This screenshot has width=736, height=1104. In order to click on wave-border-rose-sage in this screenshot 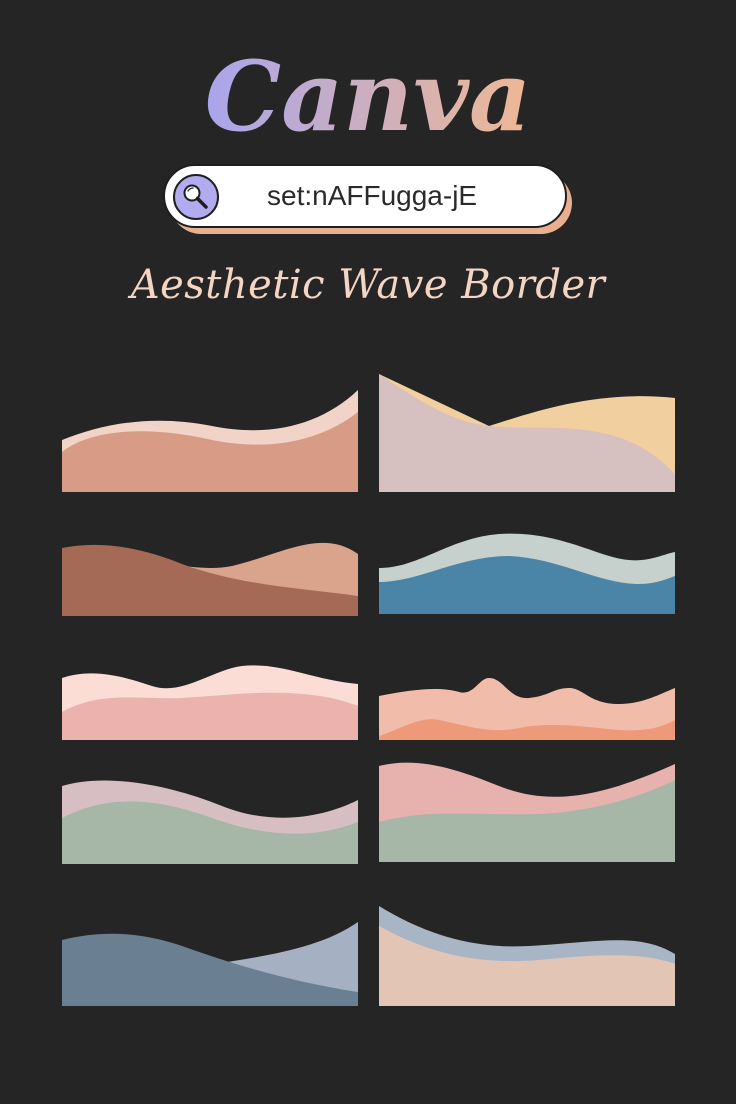, I will do `click(527, 810)`.